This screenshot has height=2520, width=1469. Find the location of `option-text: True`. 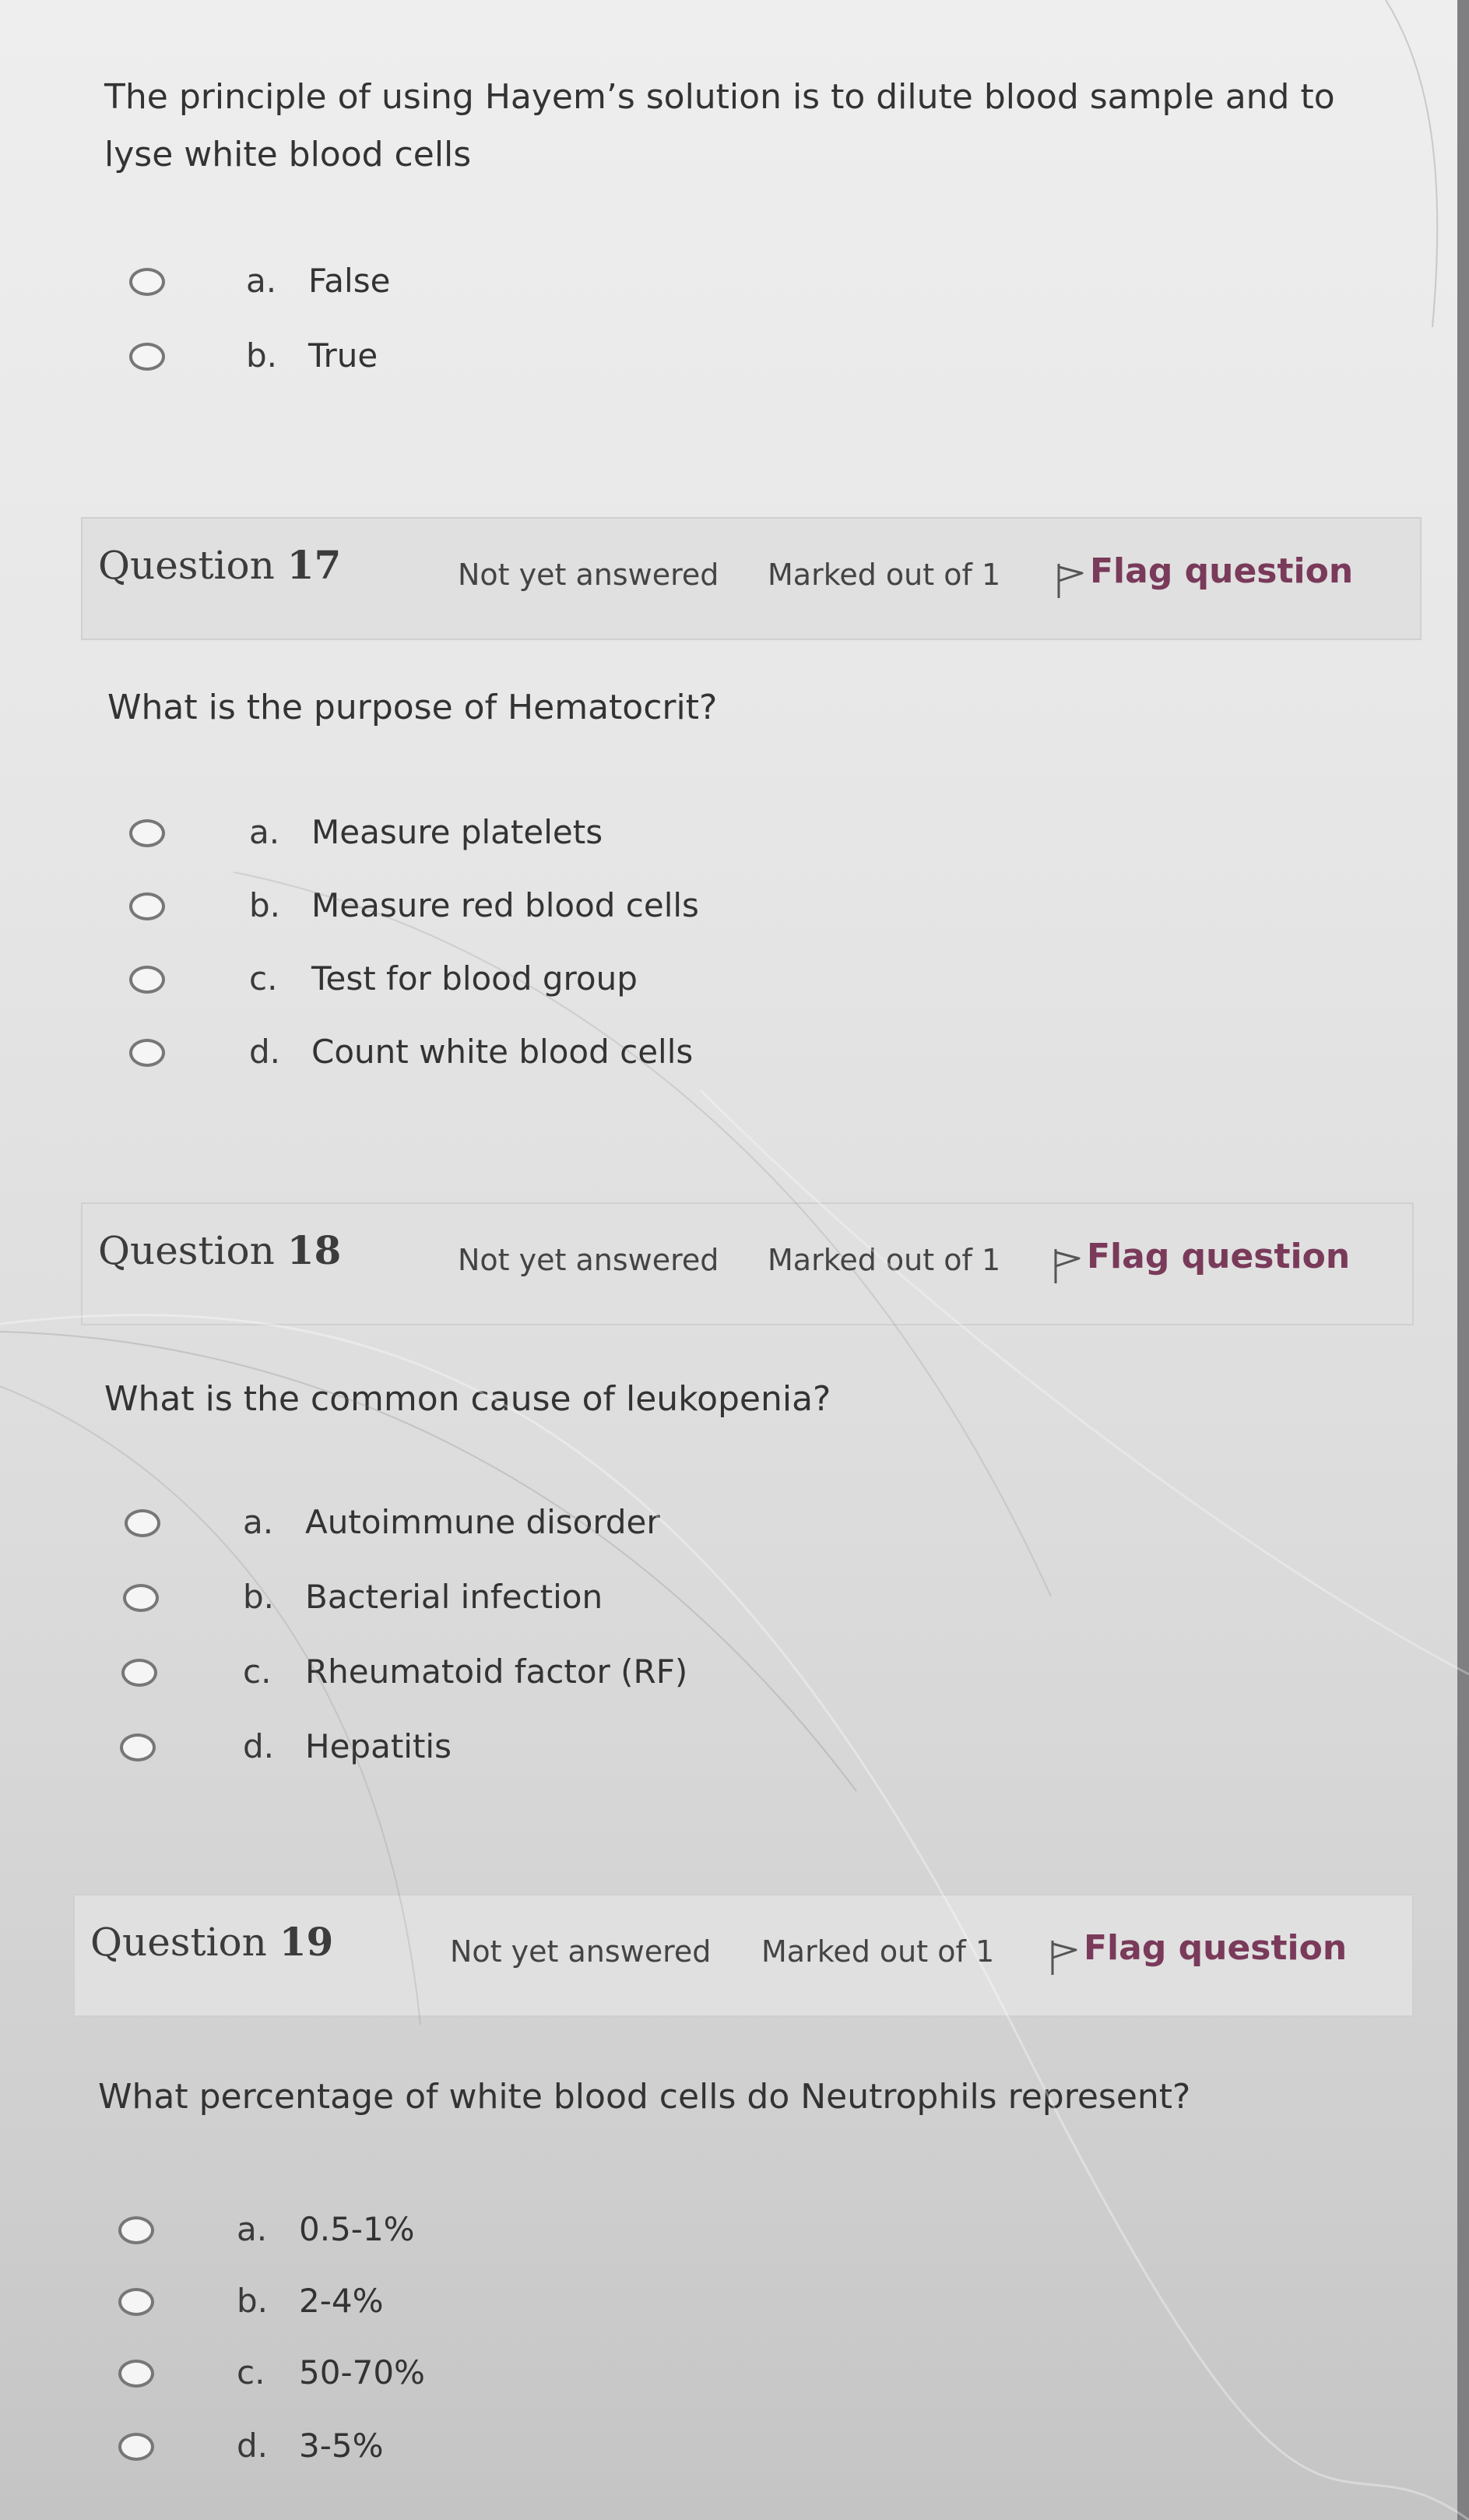

option-text: True is located at coordinates (343, 355).